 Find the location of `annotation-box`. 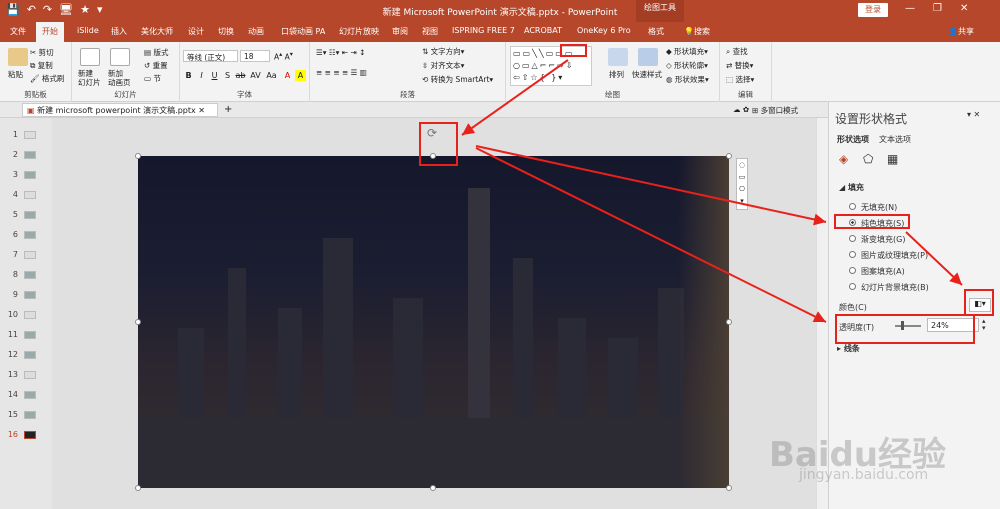

annotation-box is located at coordinates (573, 50).